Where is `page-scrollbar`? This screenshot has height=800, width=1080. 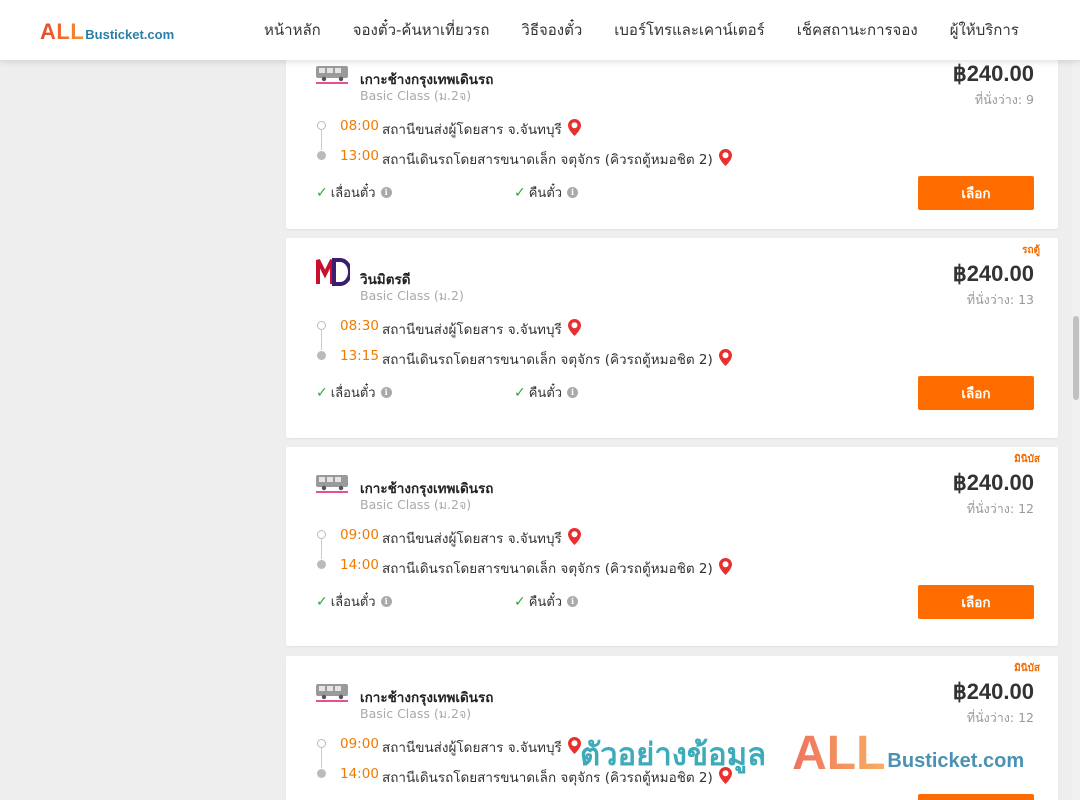 page-scrollbar is located at coordinates (1076, 430).